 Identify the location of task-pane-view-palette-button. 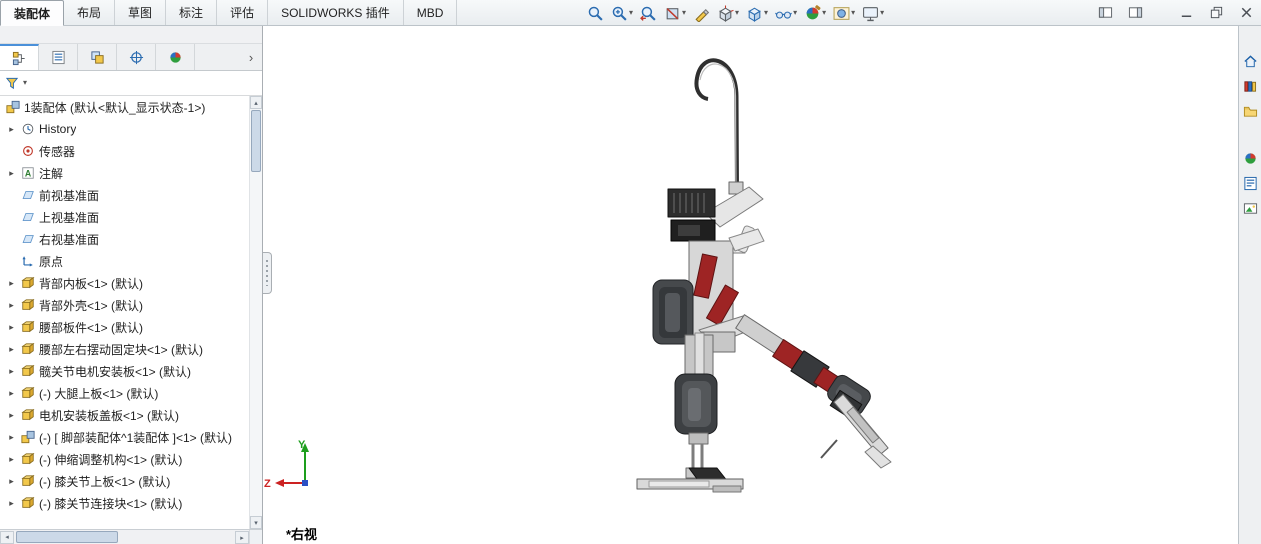
(1250, 208).